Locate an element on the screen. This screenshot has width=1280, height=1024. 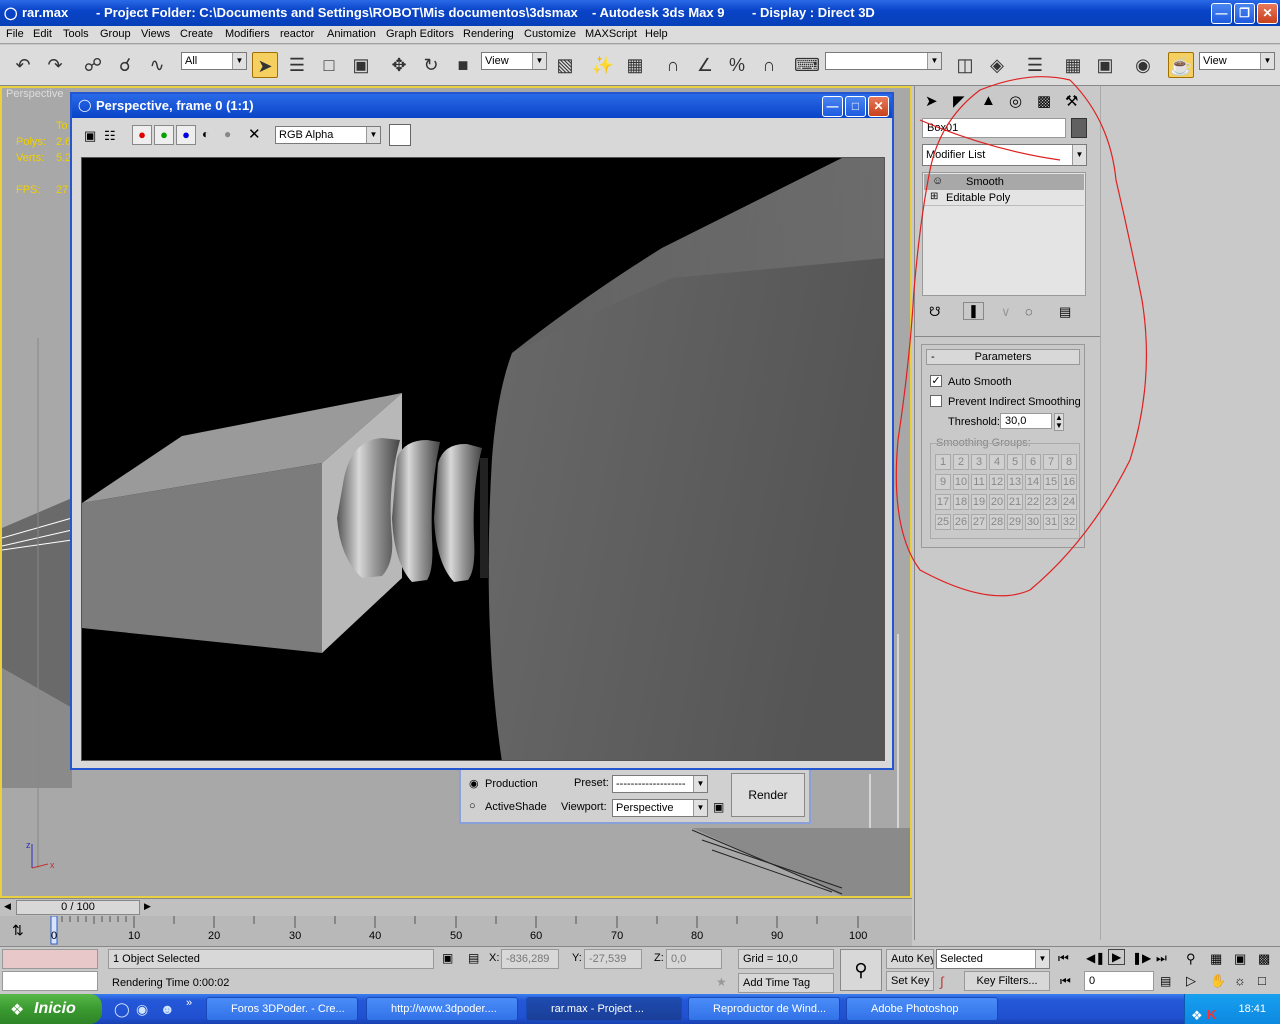
maxscript-listener-pink is located at coordinates (50, 959).